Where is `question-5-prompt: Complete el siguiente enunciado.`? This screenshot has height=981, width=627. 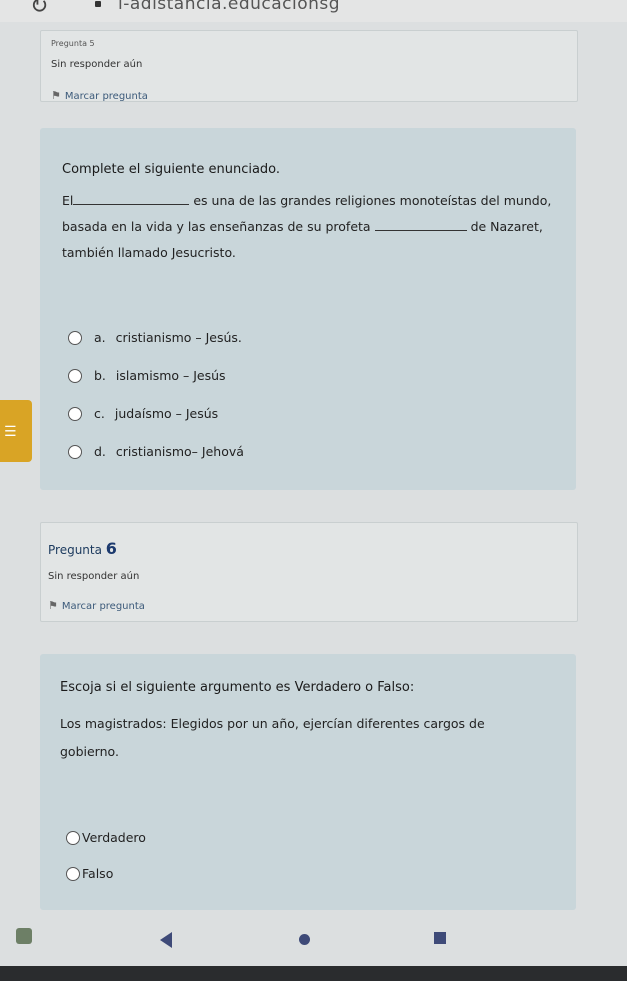 question-5-prompt: Complete el siguiente enunciado. is located at coordinates (171, 169).